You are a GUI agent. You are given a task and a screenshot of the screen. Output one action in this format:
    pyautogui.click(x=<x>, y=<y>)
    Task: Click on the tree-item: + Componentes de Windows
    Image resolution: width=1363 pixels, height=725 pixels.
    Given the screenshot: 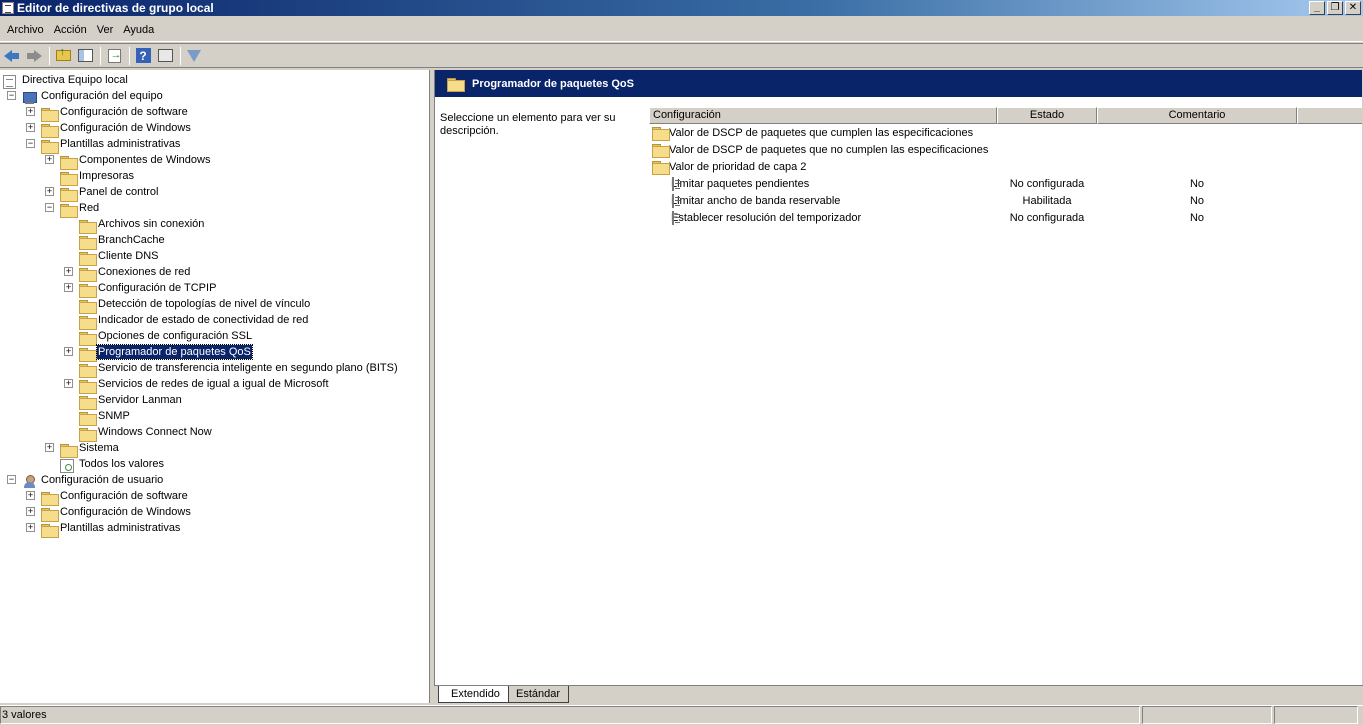 What is the action you would take?
    pyautogui.click(x=214, y=161)
    